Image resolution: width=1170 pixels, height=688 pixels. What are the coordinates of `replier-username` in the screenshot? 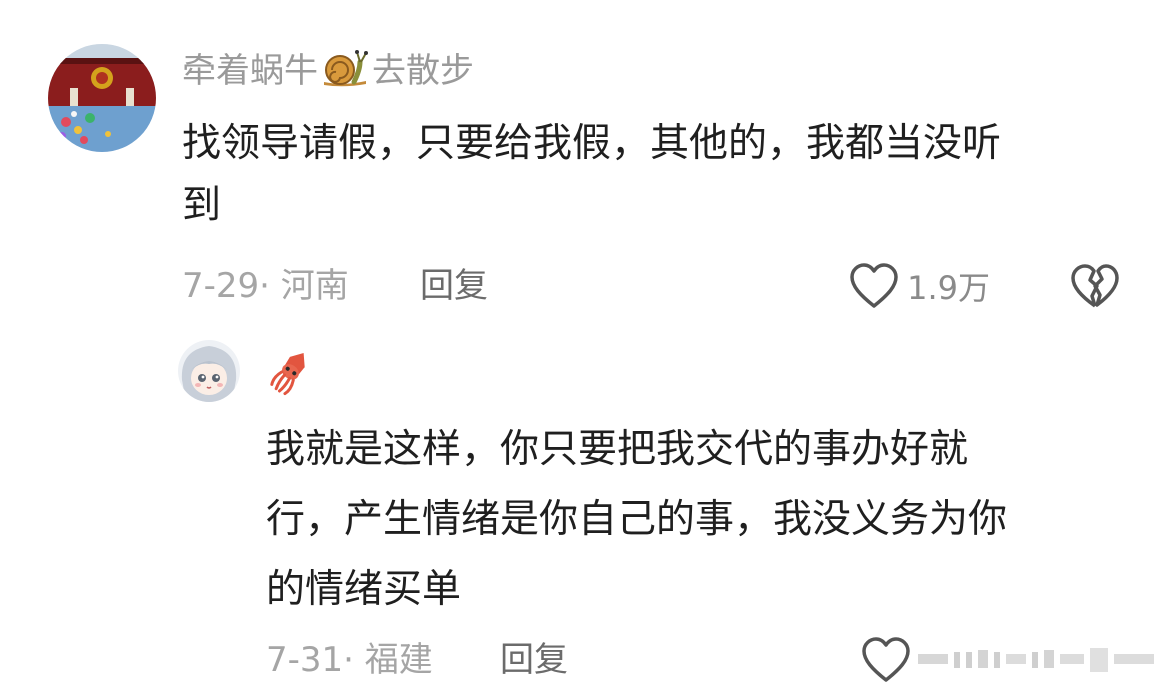 It's located at (291, 373).